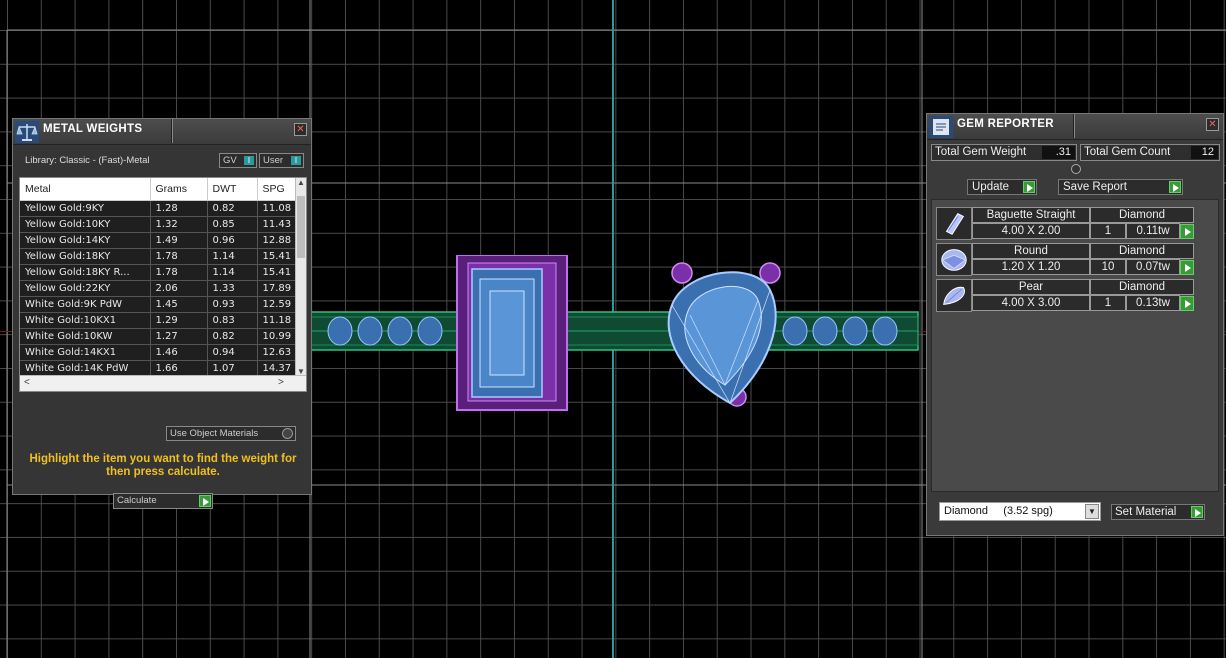  I want to click on table-row: White Gold:14K PdW 1.66 1.07 14.37, so click(158, 368).